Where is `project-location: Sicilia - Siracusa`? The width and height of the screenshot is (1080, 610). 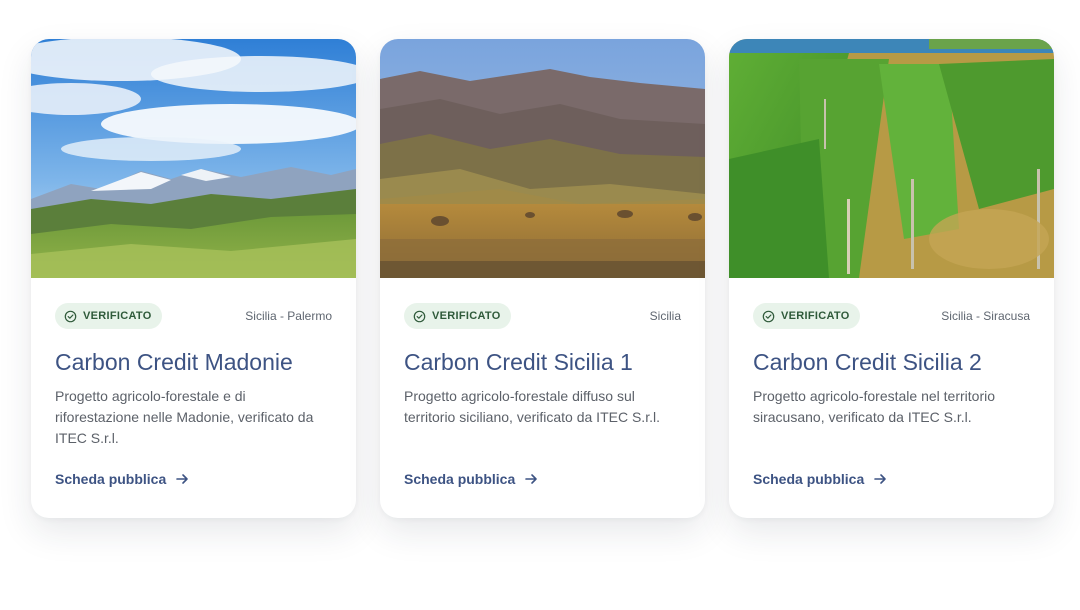 project-location: Sicilia - Siracusa is located at coordinates (985, 316).